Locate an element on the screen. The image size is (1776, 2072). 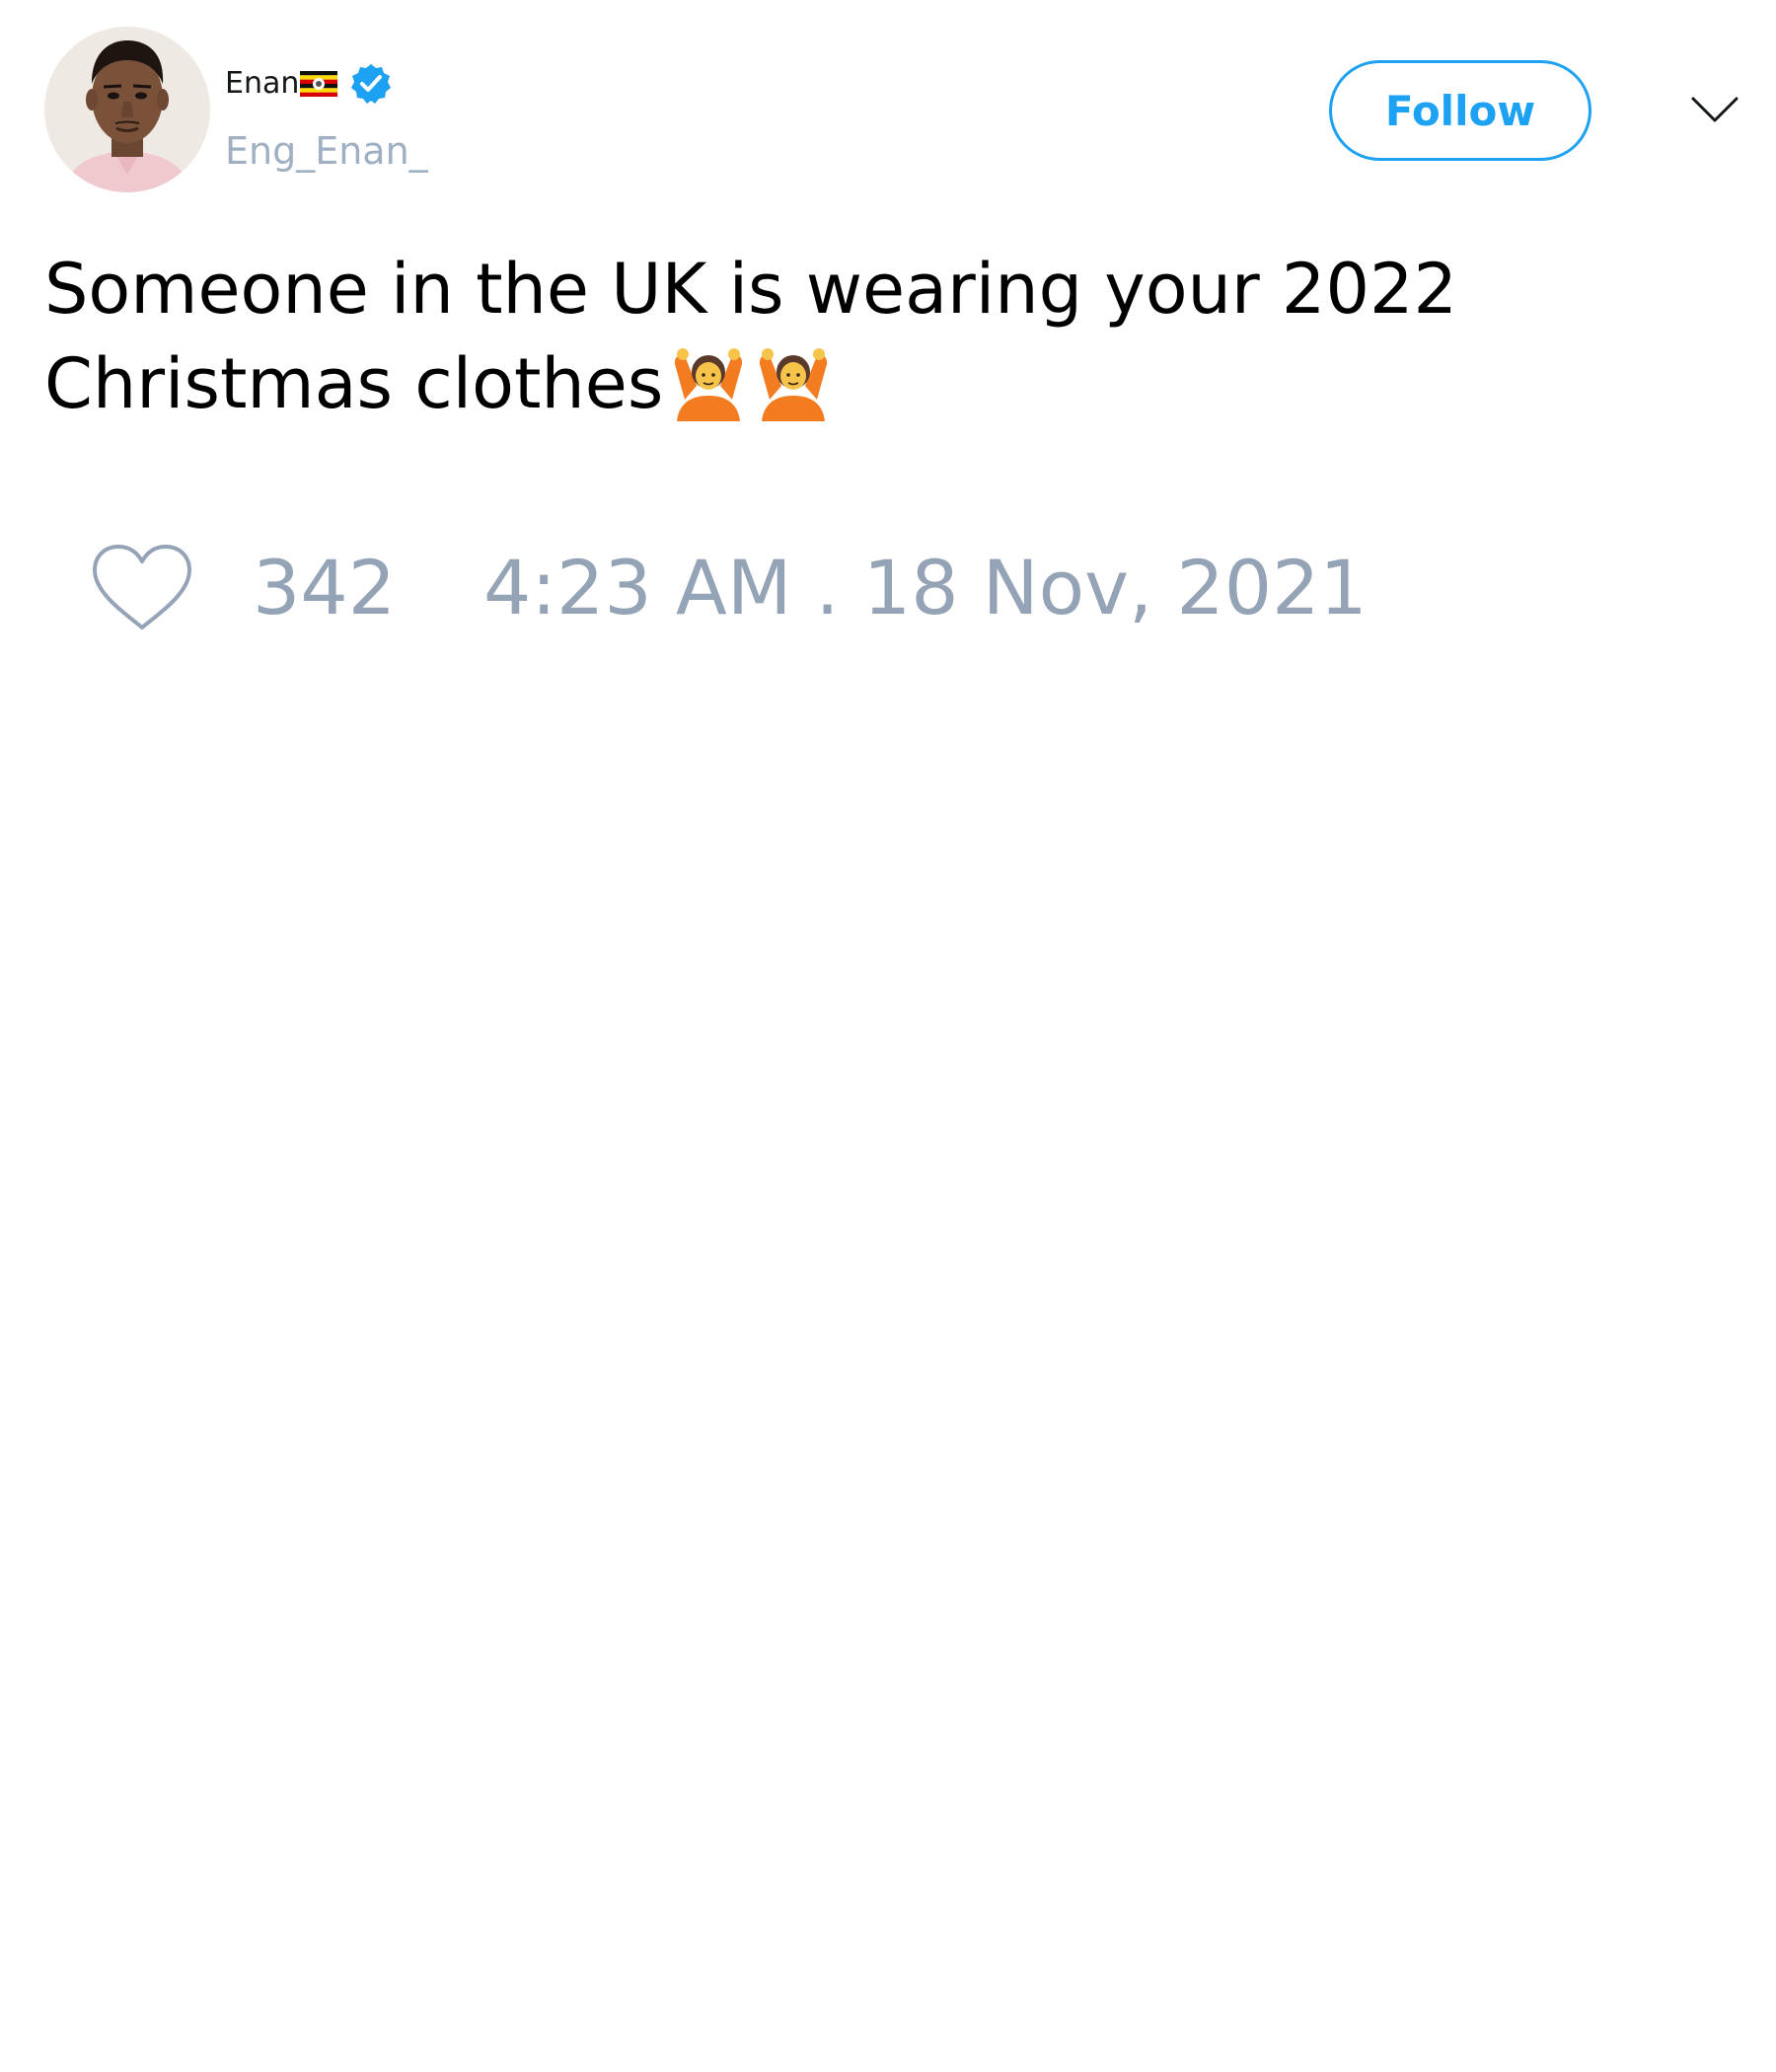
tweet-timestamp: 4:23 AM . 18 Nov, 2021 is located at coordinates (926, 588).